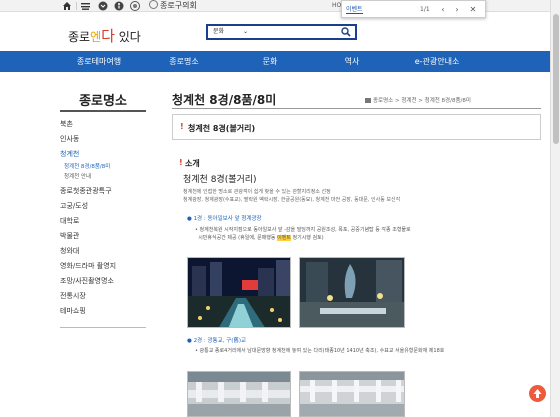  I want to click on sidebar-item-photo-spots: 조망/사진촬영명소, so click(87, 281).